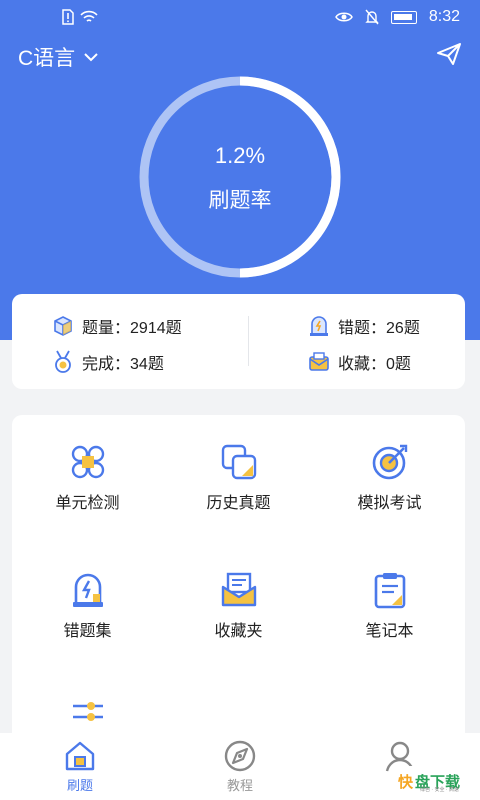 This screenshot has height=800, width=480. Describe the element at coordinates (238, 631) in the screenshot. I see `tile-favorites-label: 收藏夹` at that location.